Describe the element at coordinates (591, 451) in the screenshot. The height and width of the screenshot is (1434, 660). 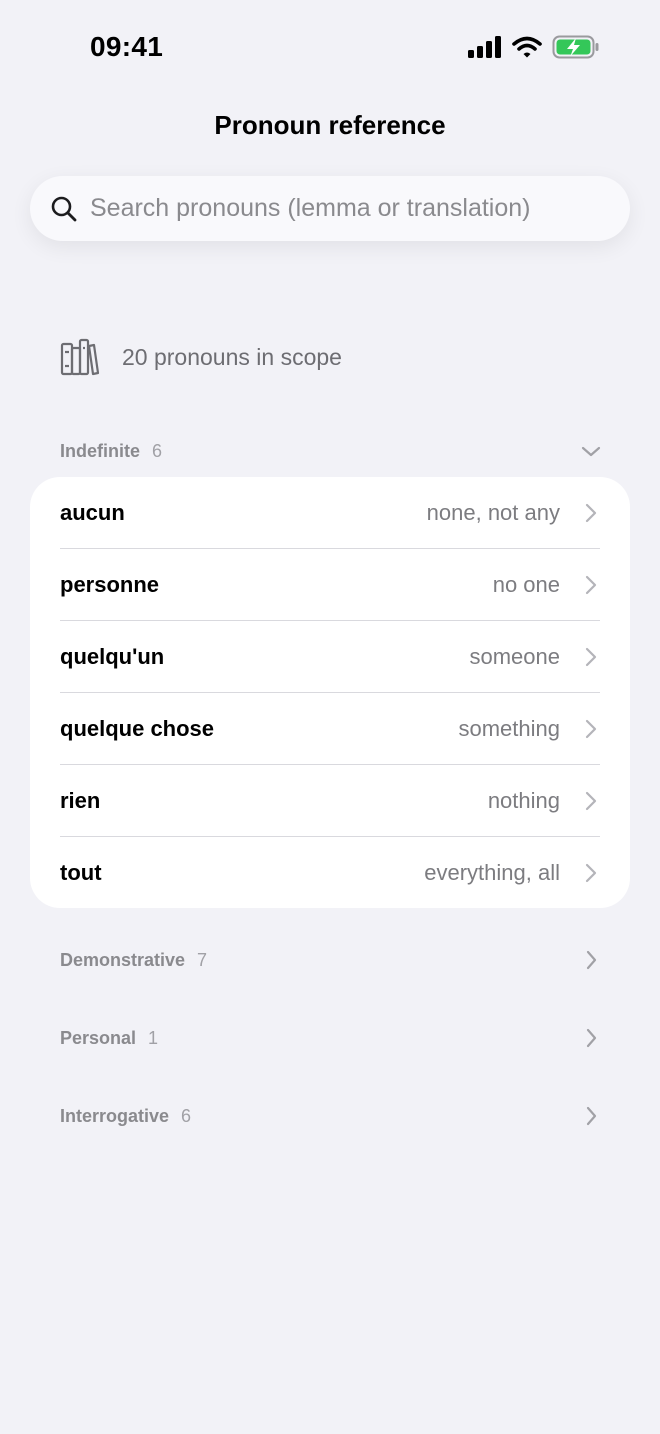
I see `chevron-down-icon` at that location.